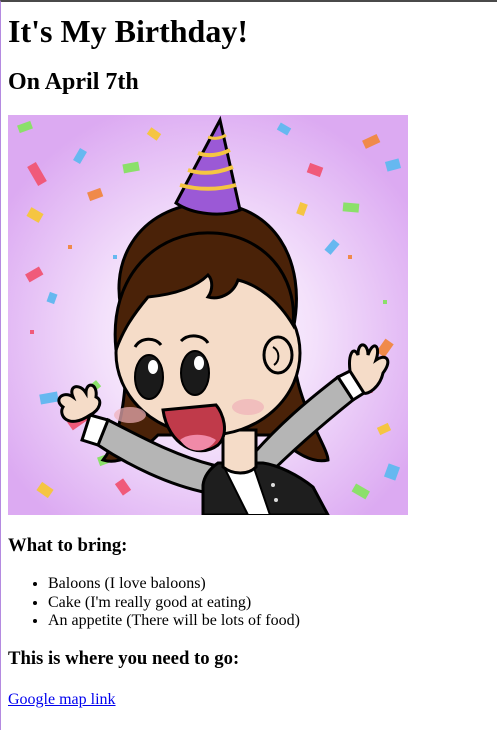  Describe the element at coordinates (149, 377) in the screenshot. I see `left-eye` at that location.